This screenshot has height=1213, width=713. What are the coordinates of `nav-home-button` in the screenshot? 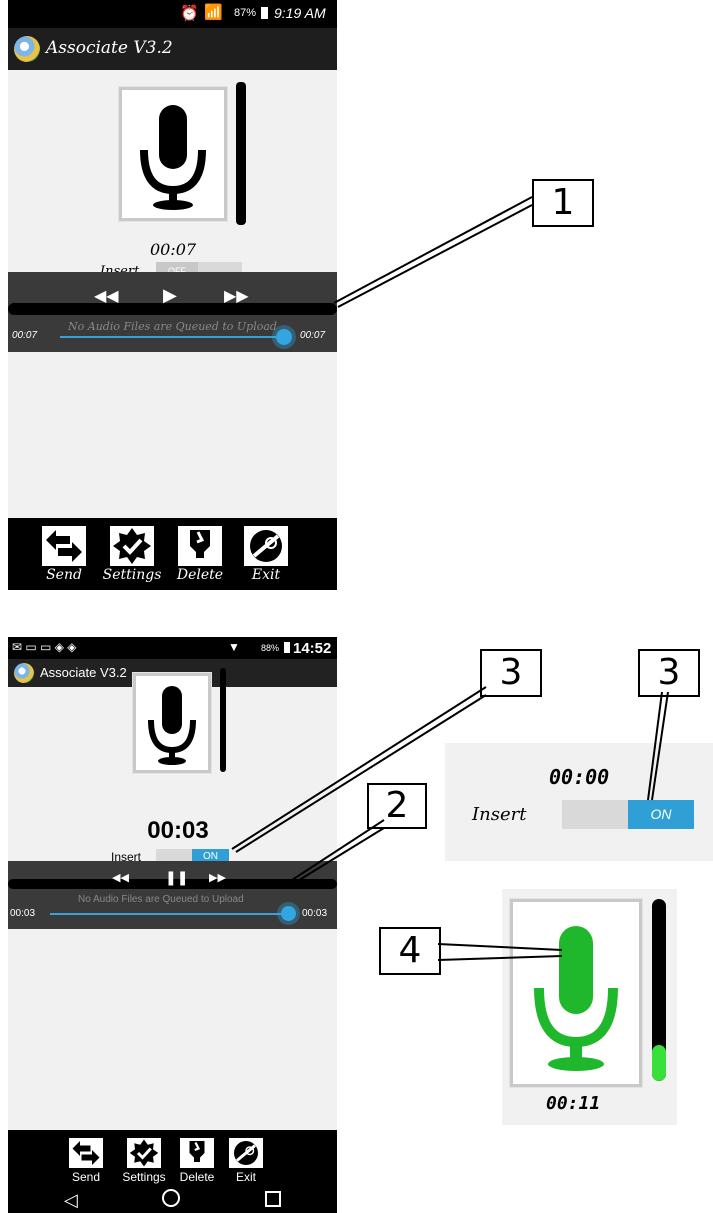 It's located at (171, 1198).